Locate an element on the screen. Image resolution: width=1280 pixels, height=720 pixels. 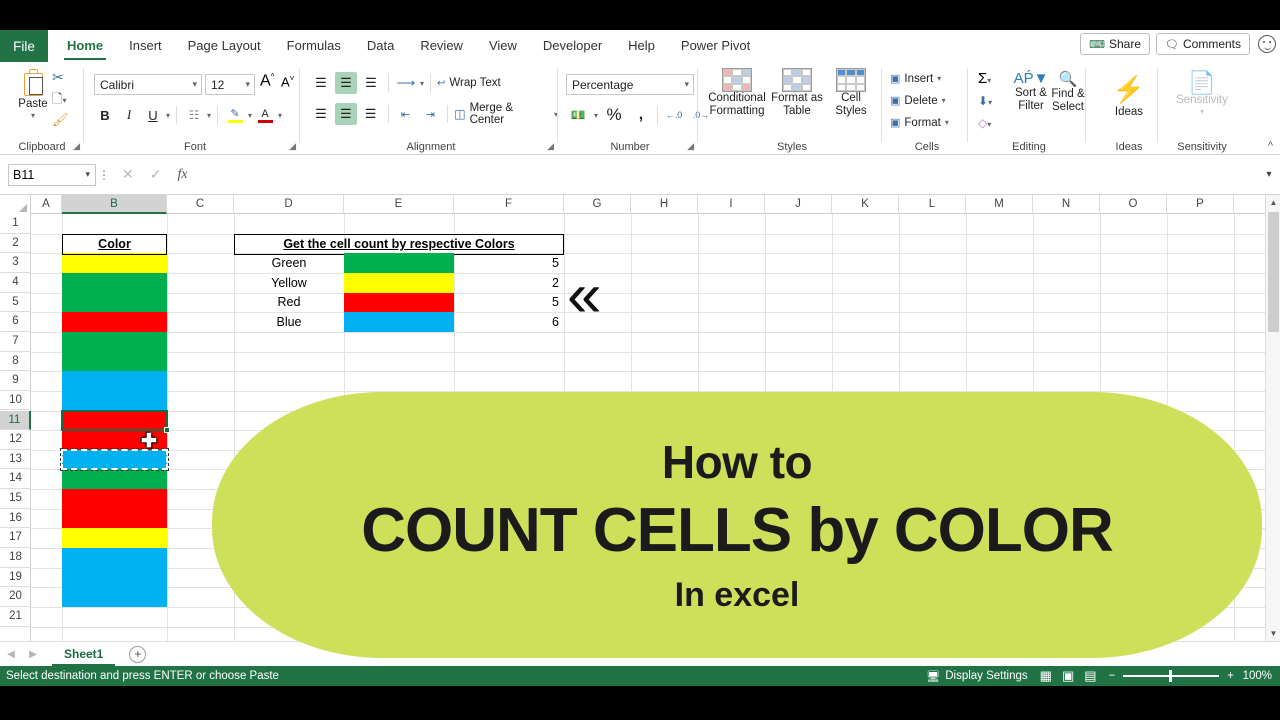
row-header-10: 10 is located at coordinates (15, 401).